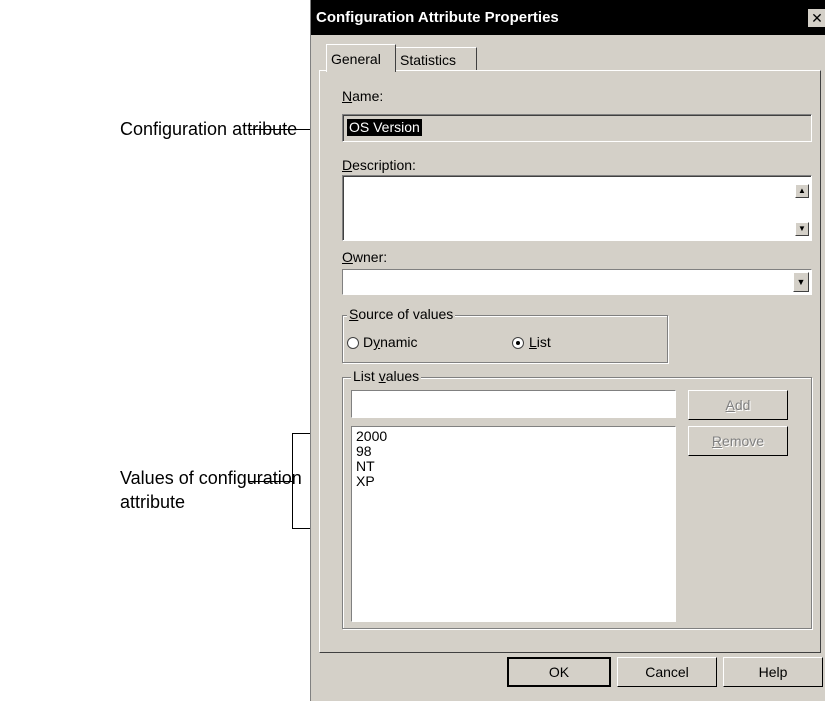 This screenshot has height=701, width=825. Describe the element at coordinates (437, 17) in the screenshot. I see `dialog-title: Configuration Attribute Properties` at that location.